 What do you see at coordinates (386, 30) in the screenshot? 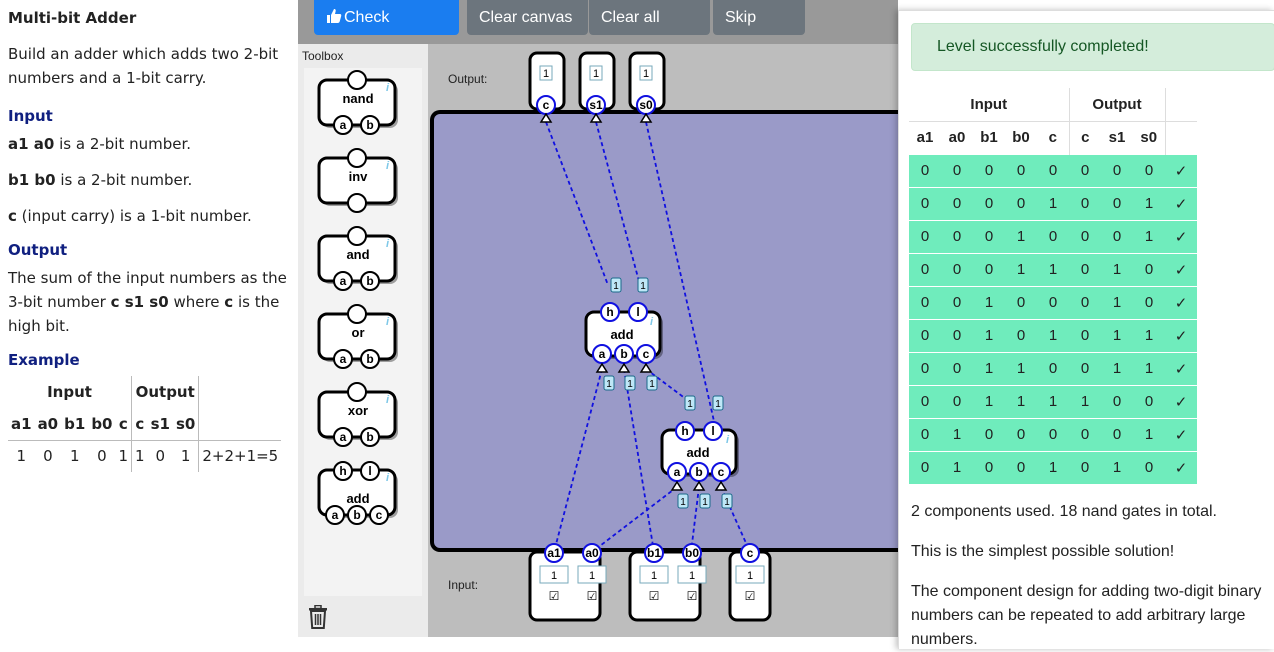
I see `check-solution-button: Check solution` at bounding box center [386, 30].